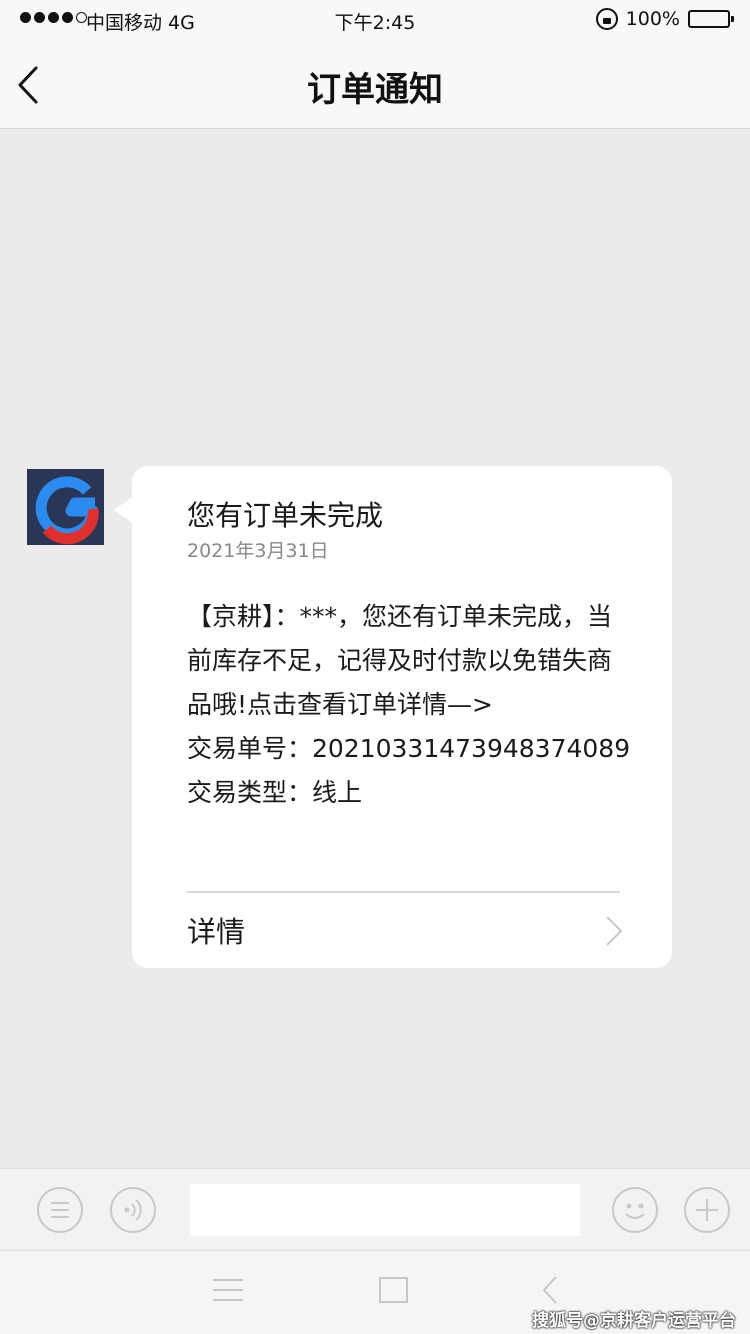  Describe the element at coordinates (400, 616) in the screenshot. I see `message-line: 【京耕】：***，您还有订单未完成，当` at that location.